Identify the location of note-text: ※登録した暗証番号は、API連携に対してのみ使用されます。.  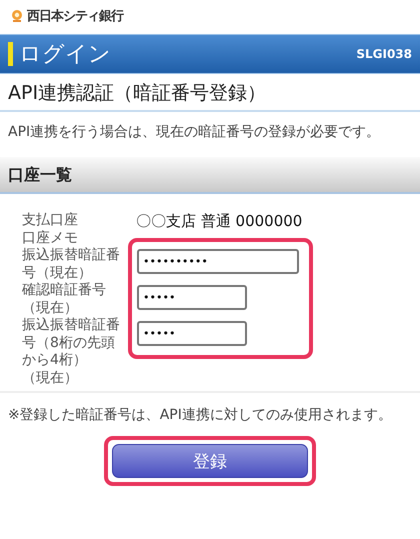
(200, 415).